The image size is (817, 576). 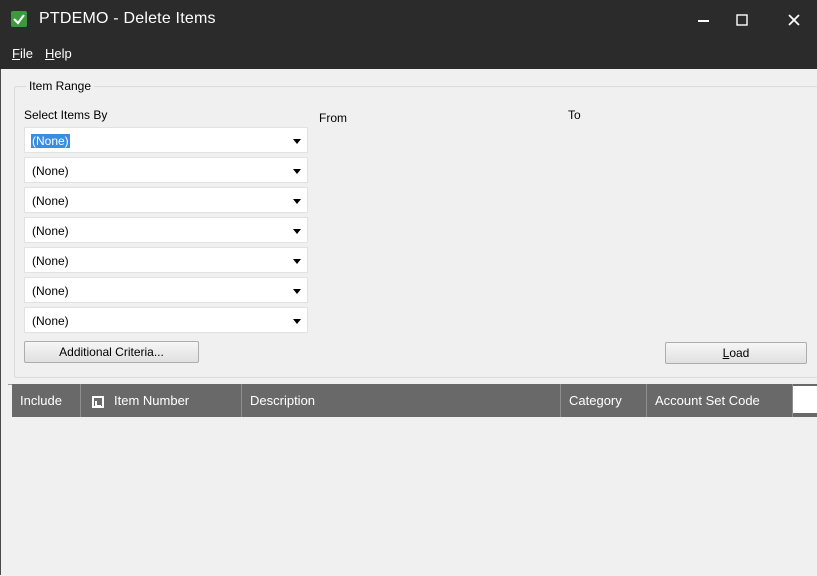 What do you see at coordinates (166, 140) in the screenshot?
I see `select-by-combo-1: (None)` at bounding box center [166, 140].